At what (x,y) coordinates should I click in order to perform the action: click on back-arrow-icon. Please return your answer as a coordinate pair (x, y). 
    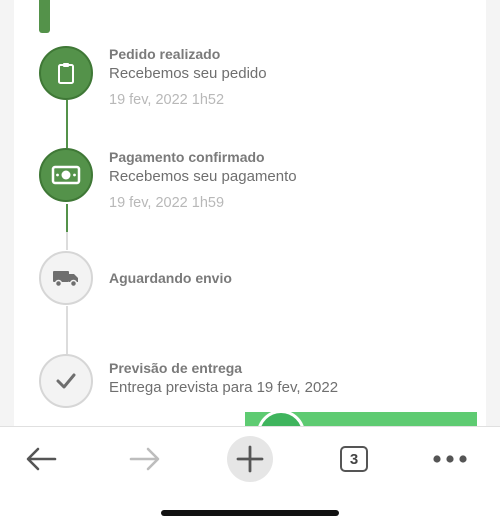
    Looking at the image, I should click on (41, 459).